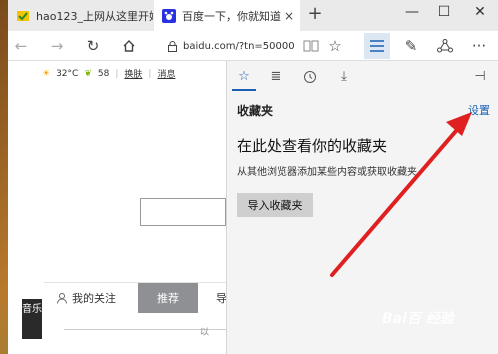 This screenshot has height=354, width=498. I want to click on history-icon, so click(310, 77).